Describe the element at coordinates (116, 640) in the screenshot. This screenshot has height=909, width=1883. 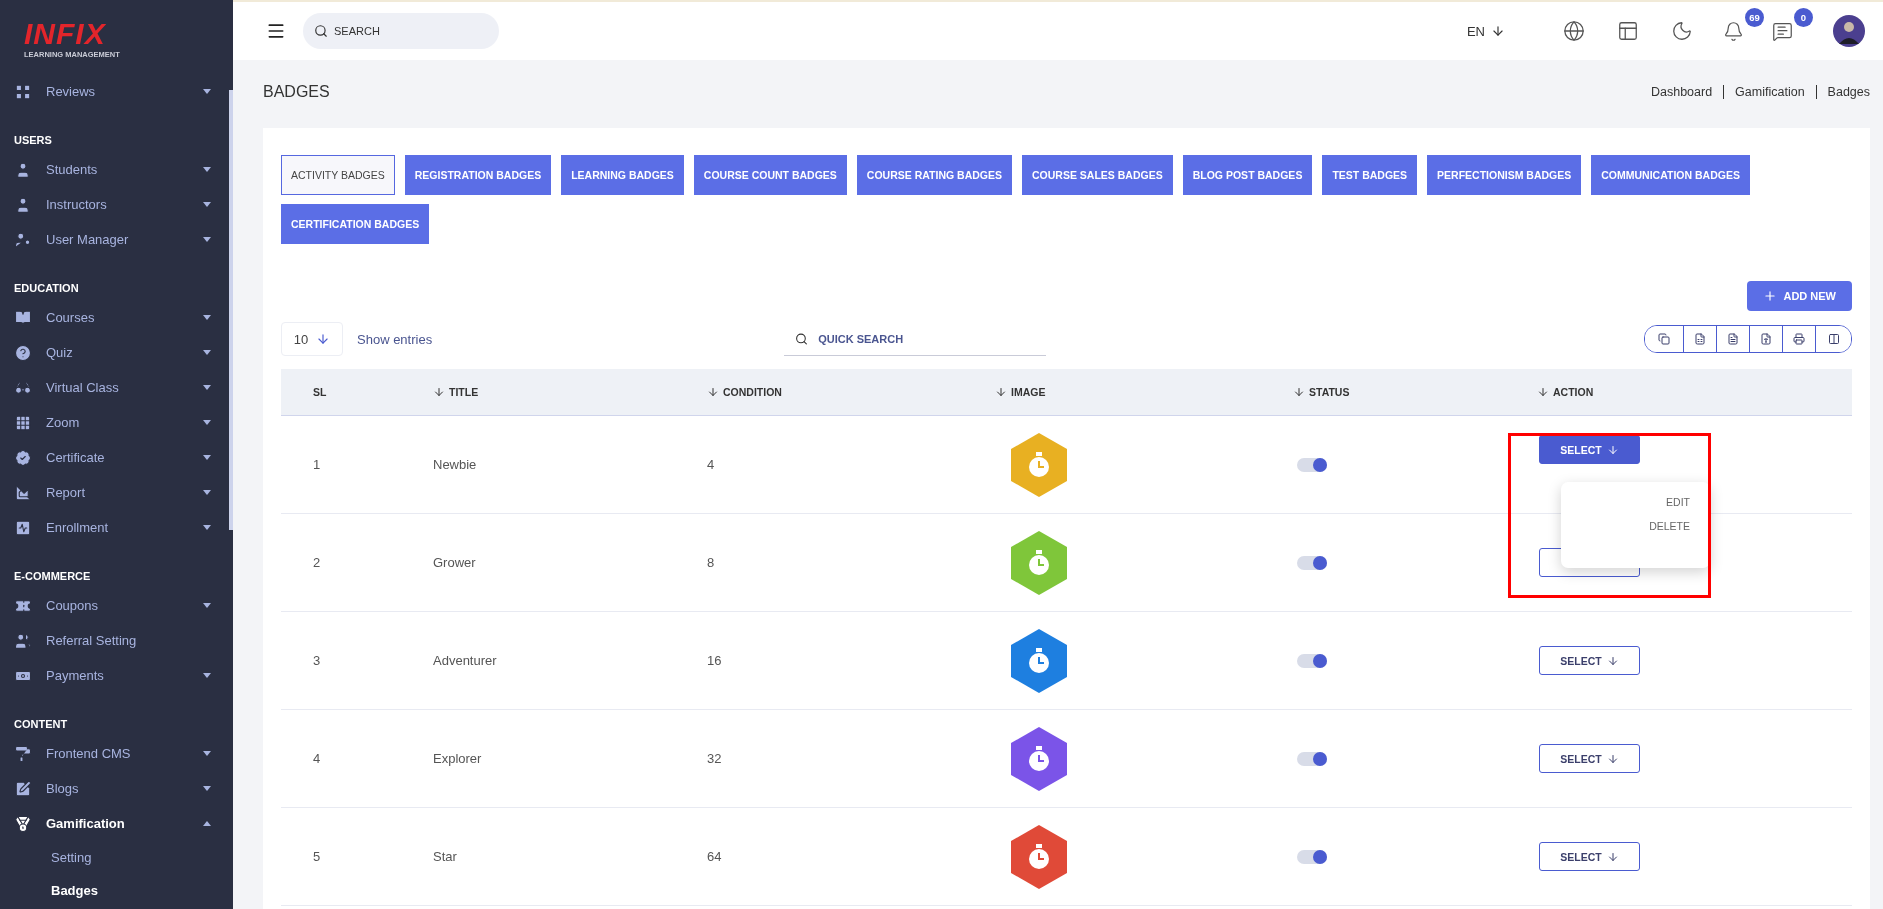
I see `sidebar-item: Referral Setting` at that location.